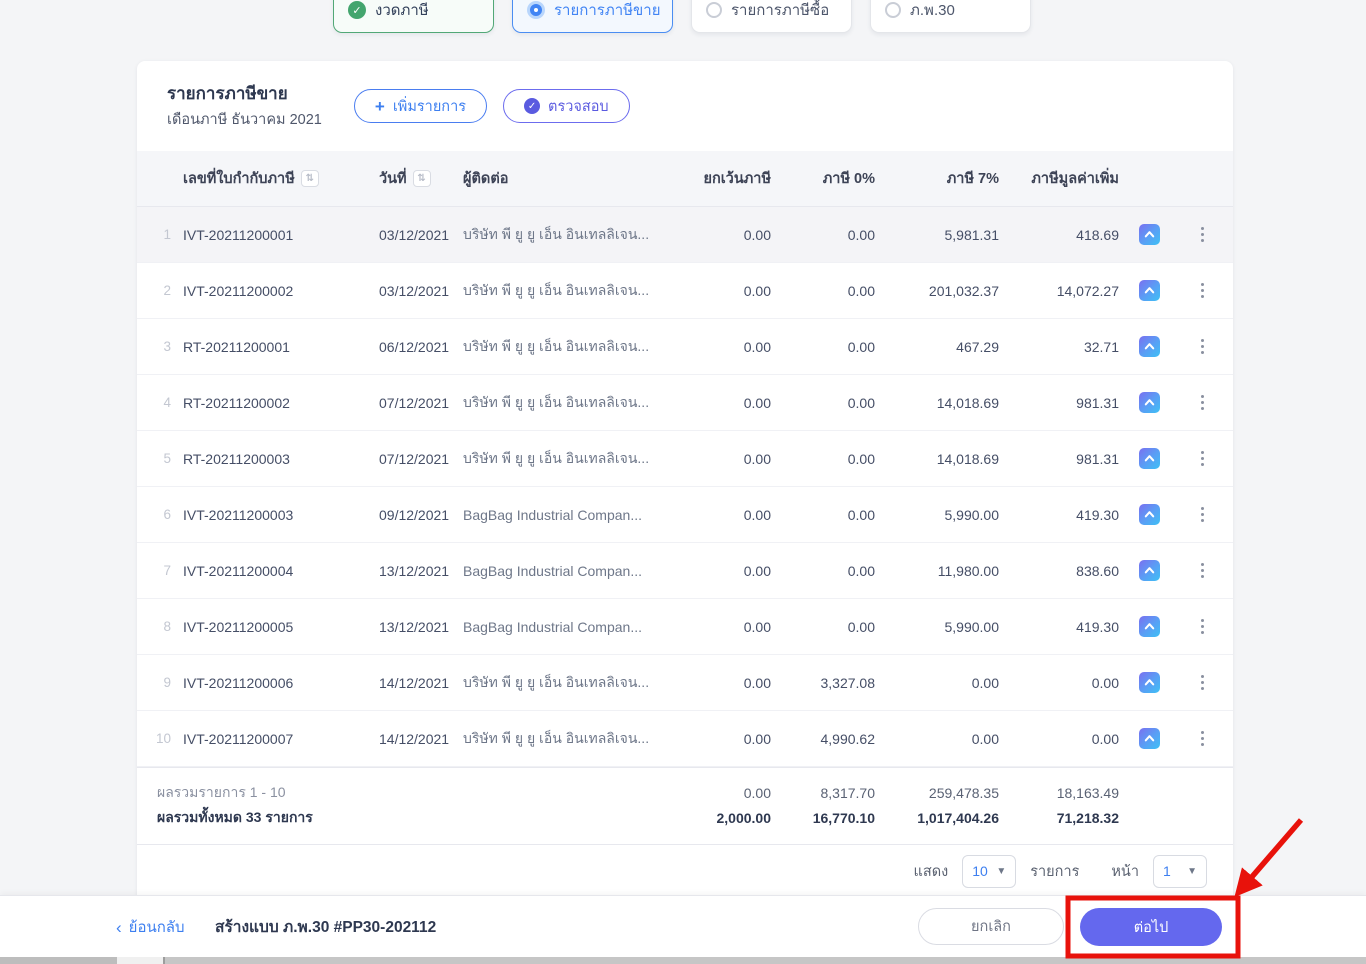 The height and width of the screenshot is (964, 1366). I want to click on tab-sales-tax-items: รายการภาษีขาย, so click(592, 16).